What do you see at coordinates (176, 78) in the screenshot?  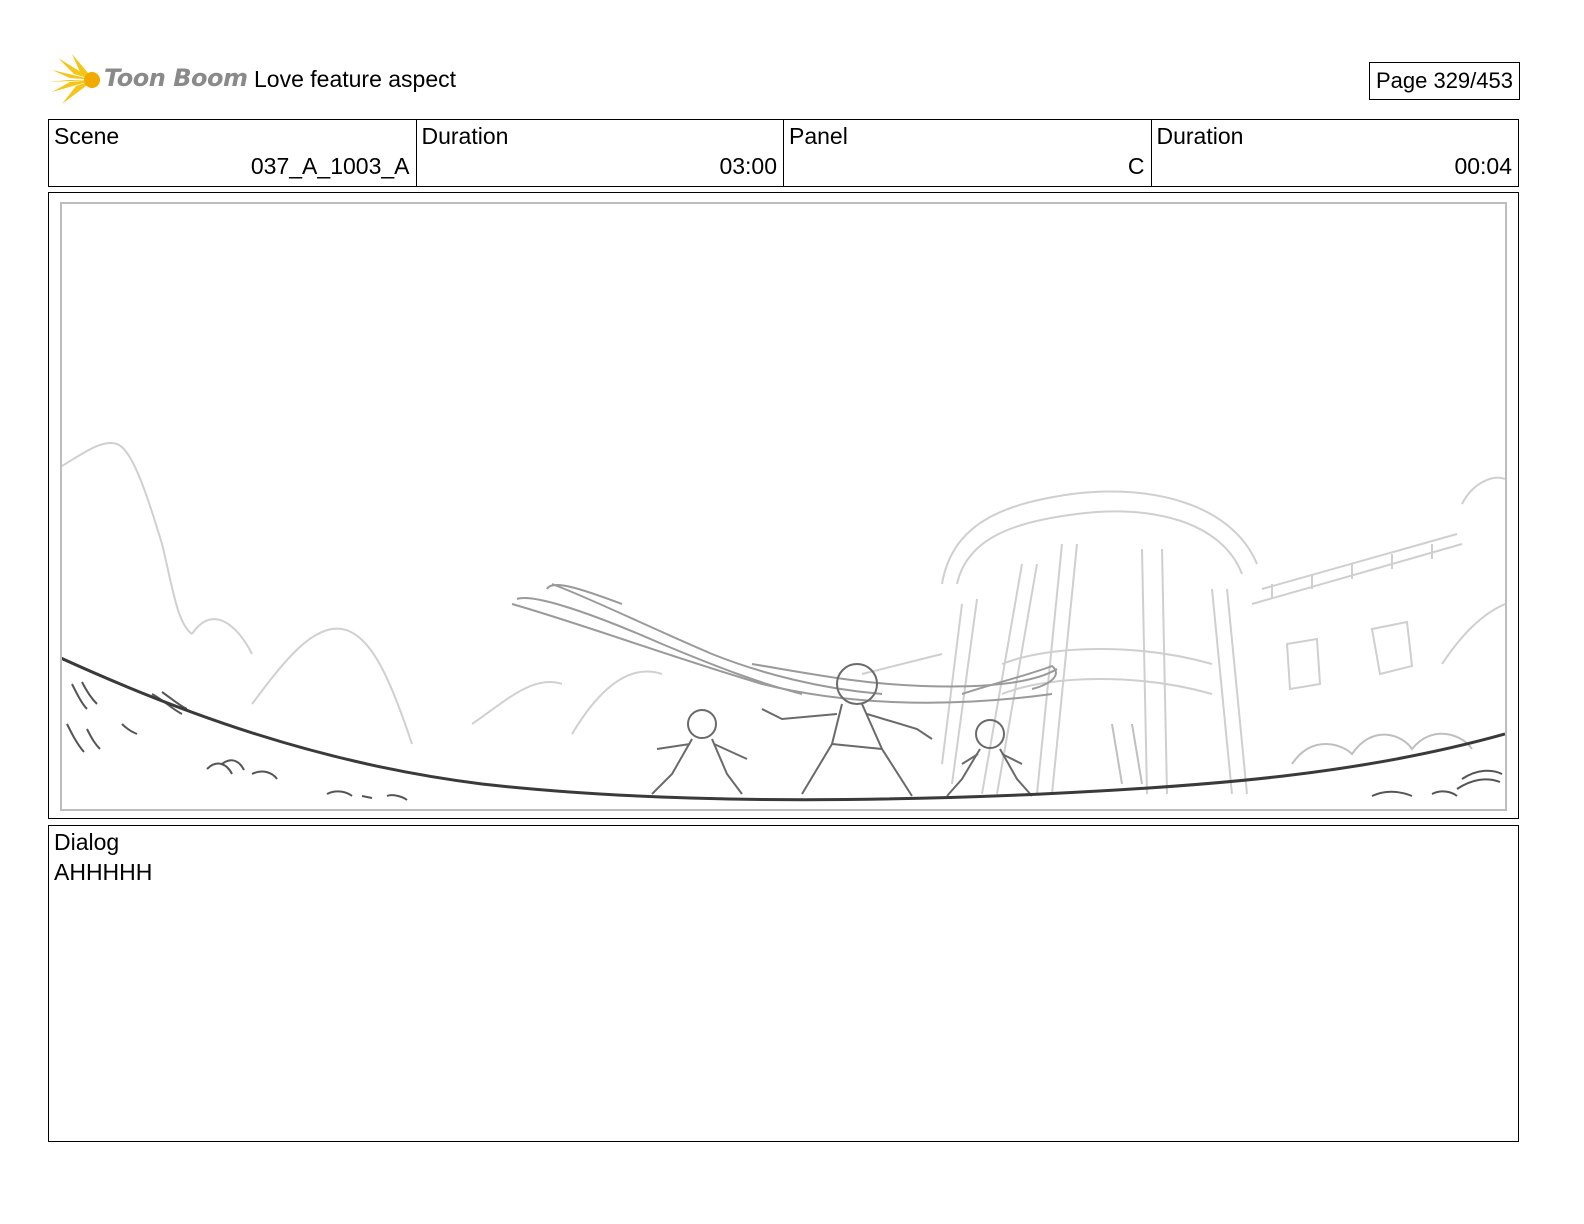 I see `logo-text: Toon Boom` at bounding box center [176, 78].